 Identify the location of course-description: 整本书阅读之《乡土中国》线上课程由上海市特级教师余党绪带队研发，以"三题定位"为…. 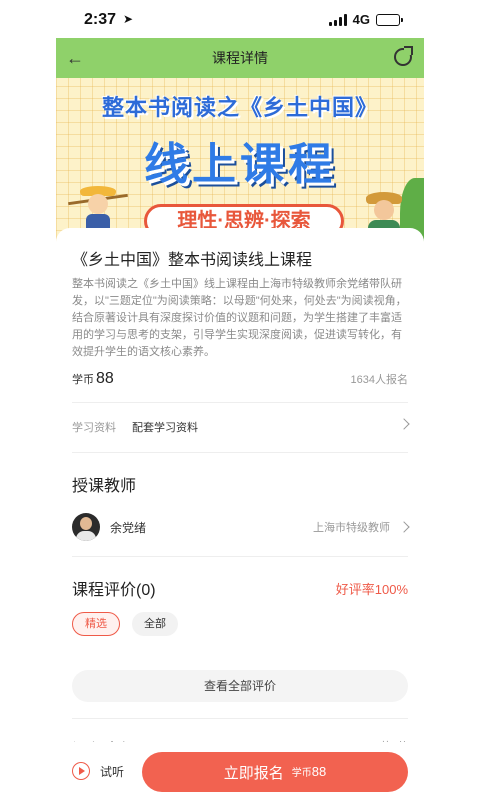
(239, 318).